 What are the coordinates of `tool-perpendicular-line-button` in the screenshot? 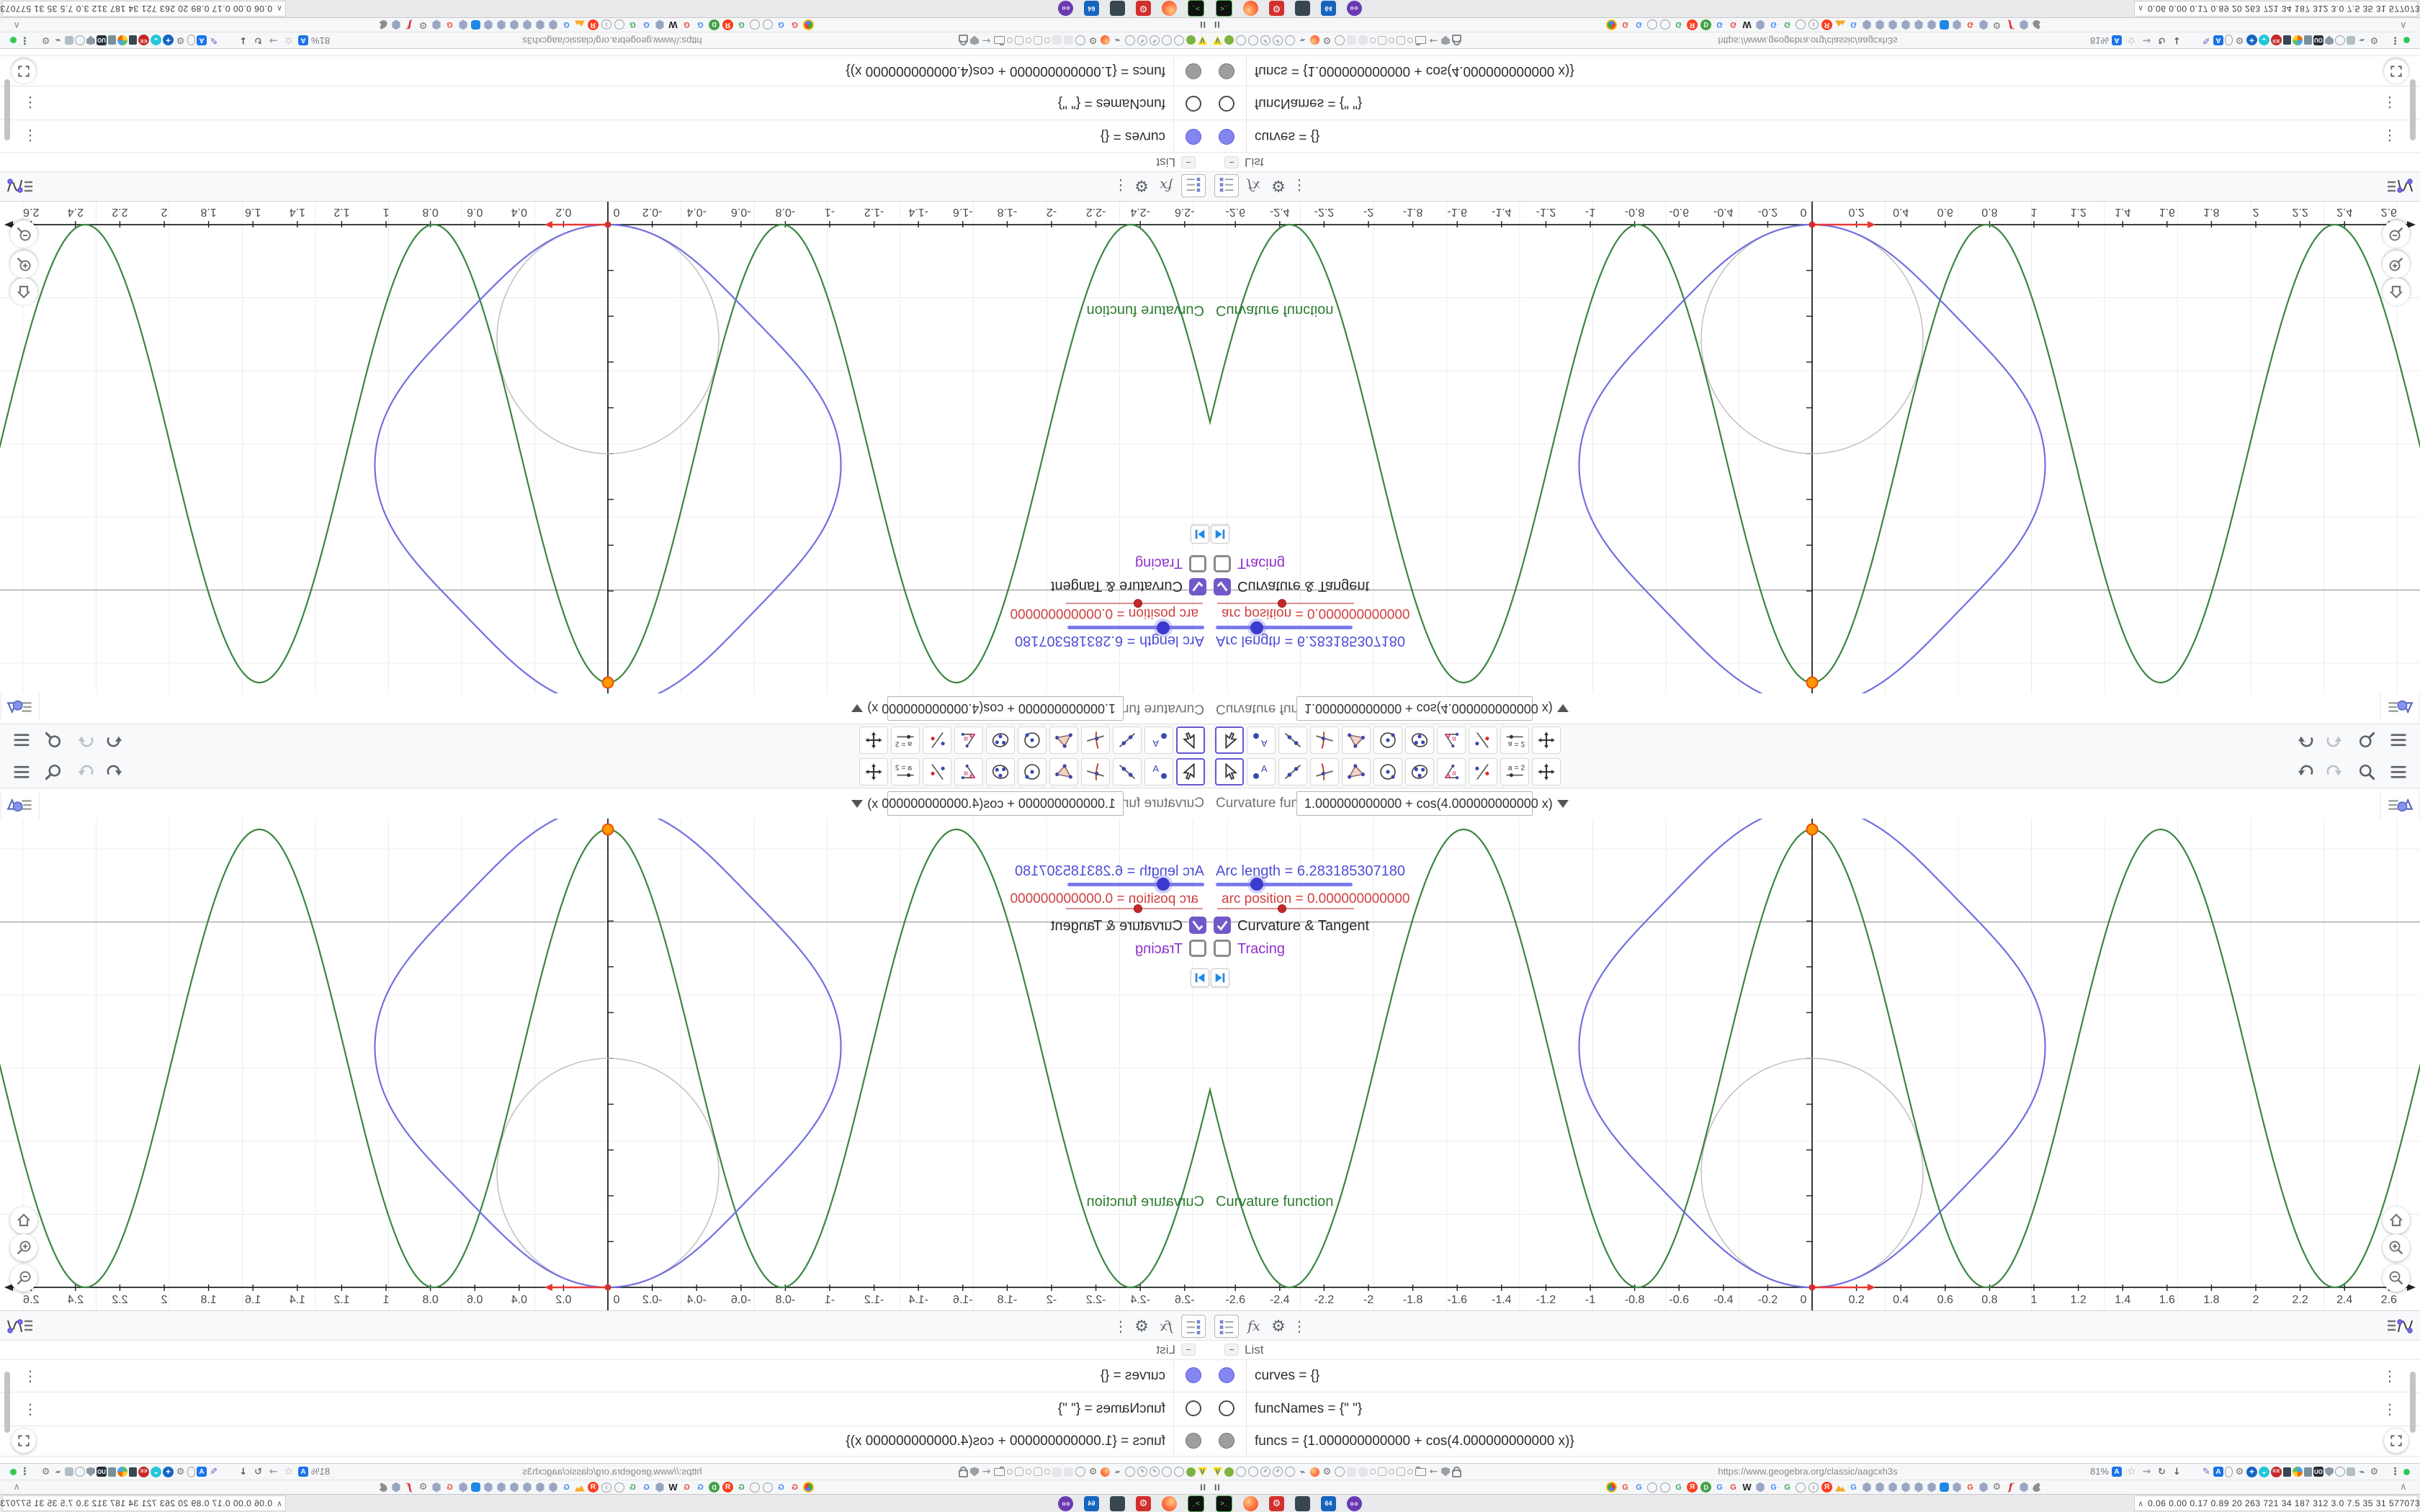 It's located at (1095, 772).